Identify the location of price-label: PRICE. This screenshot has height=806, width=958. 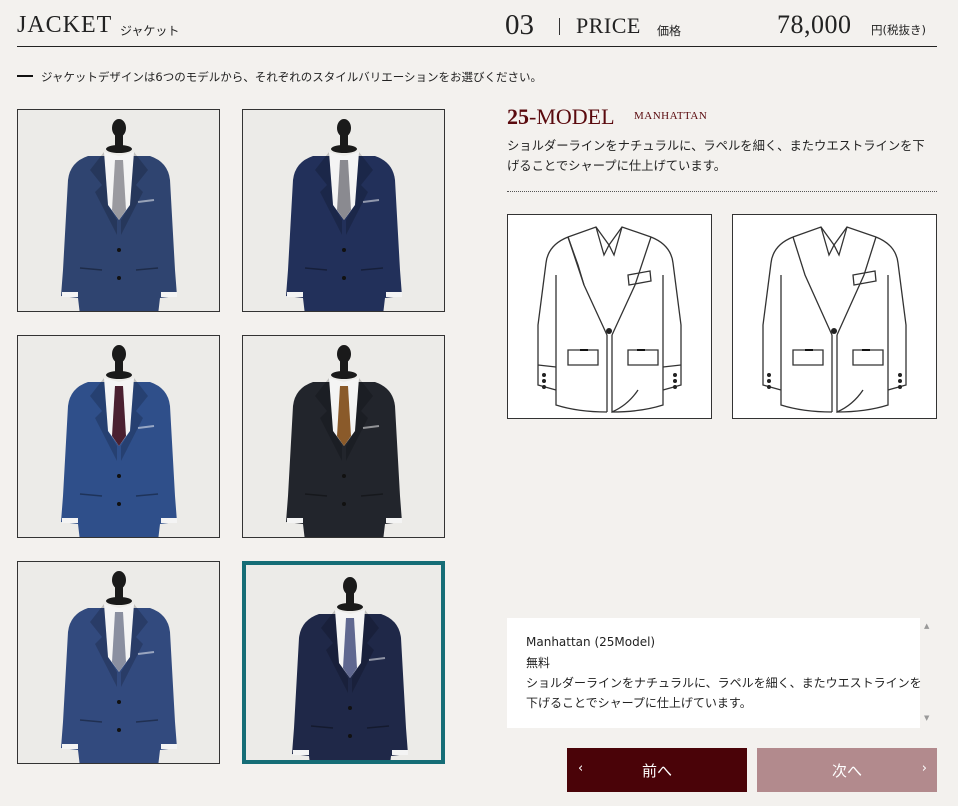
(608, 25).